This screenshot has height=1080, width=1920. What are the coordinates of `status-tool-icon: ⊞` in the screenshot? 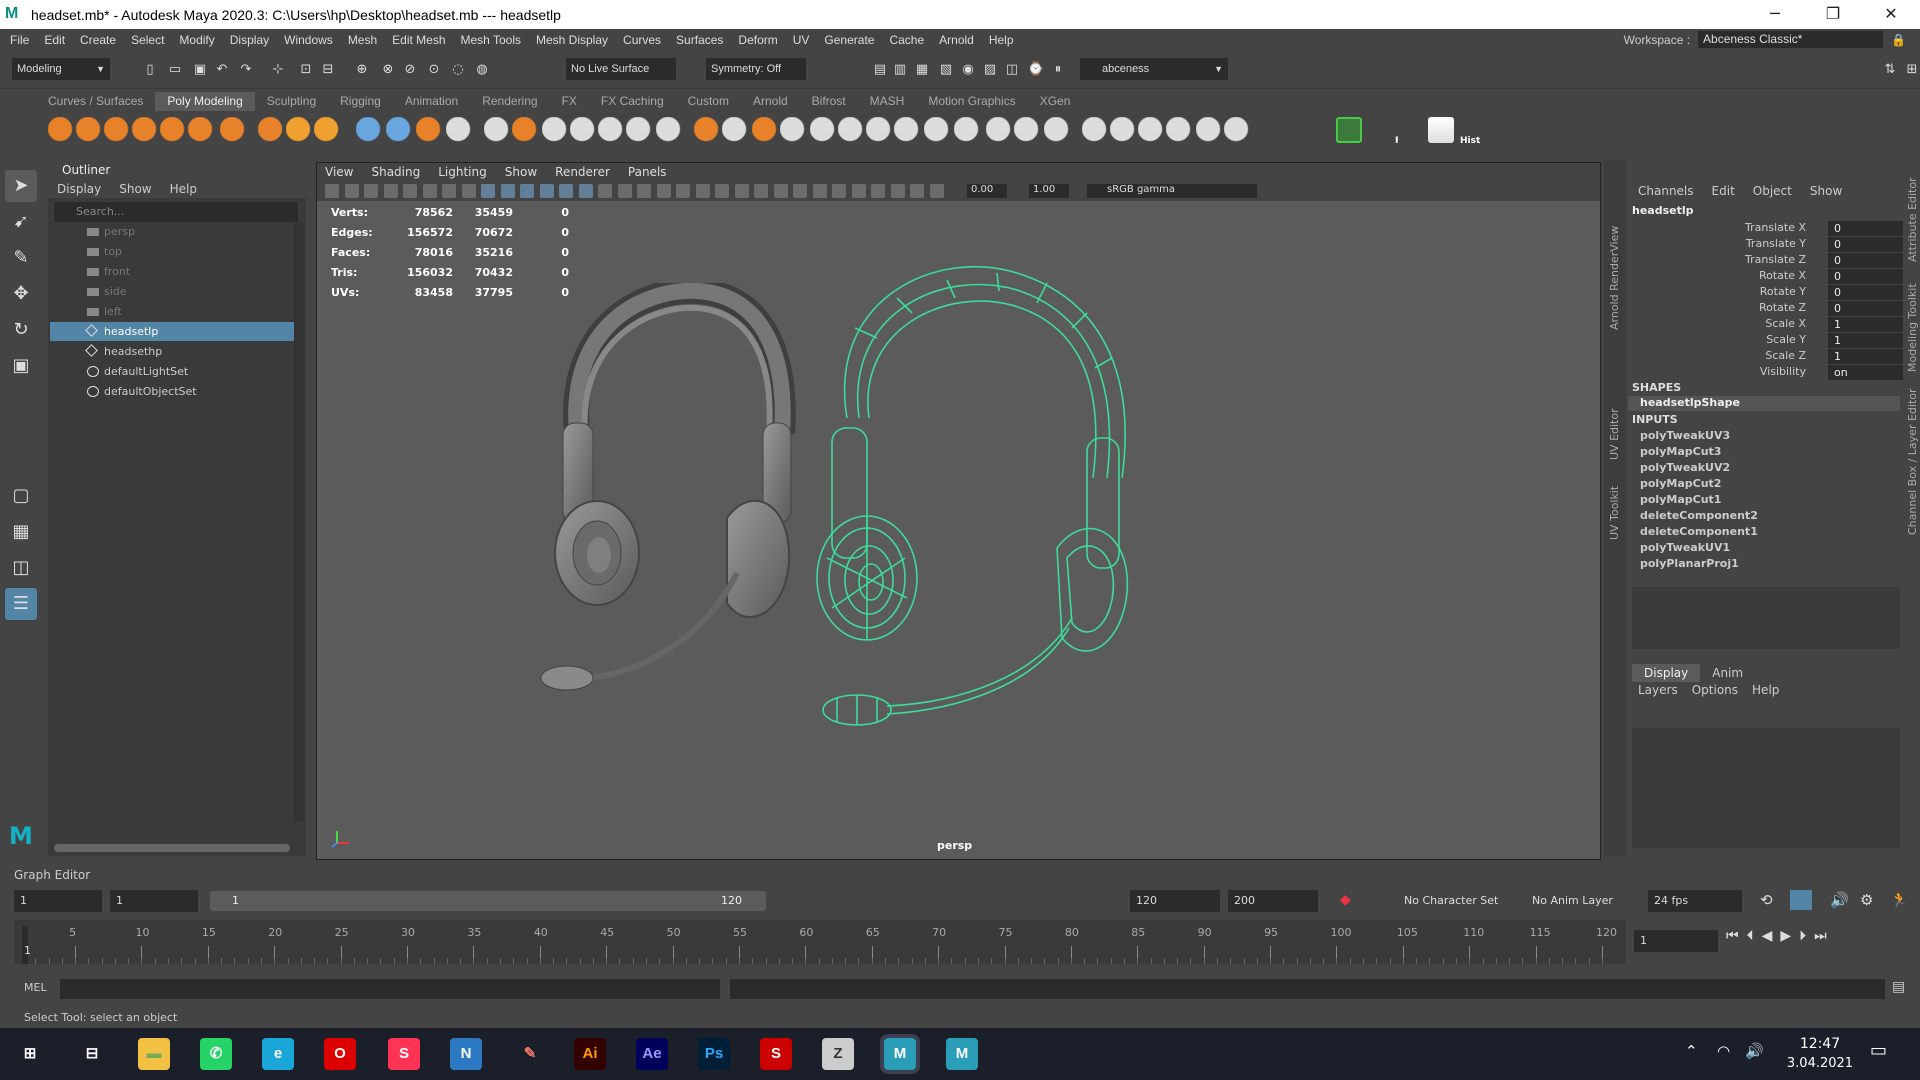 It's located at (1911, 70).